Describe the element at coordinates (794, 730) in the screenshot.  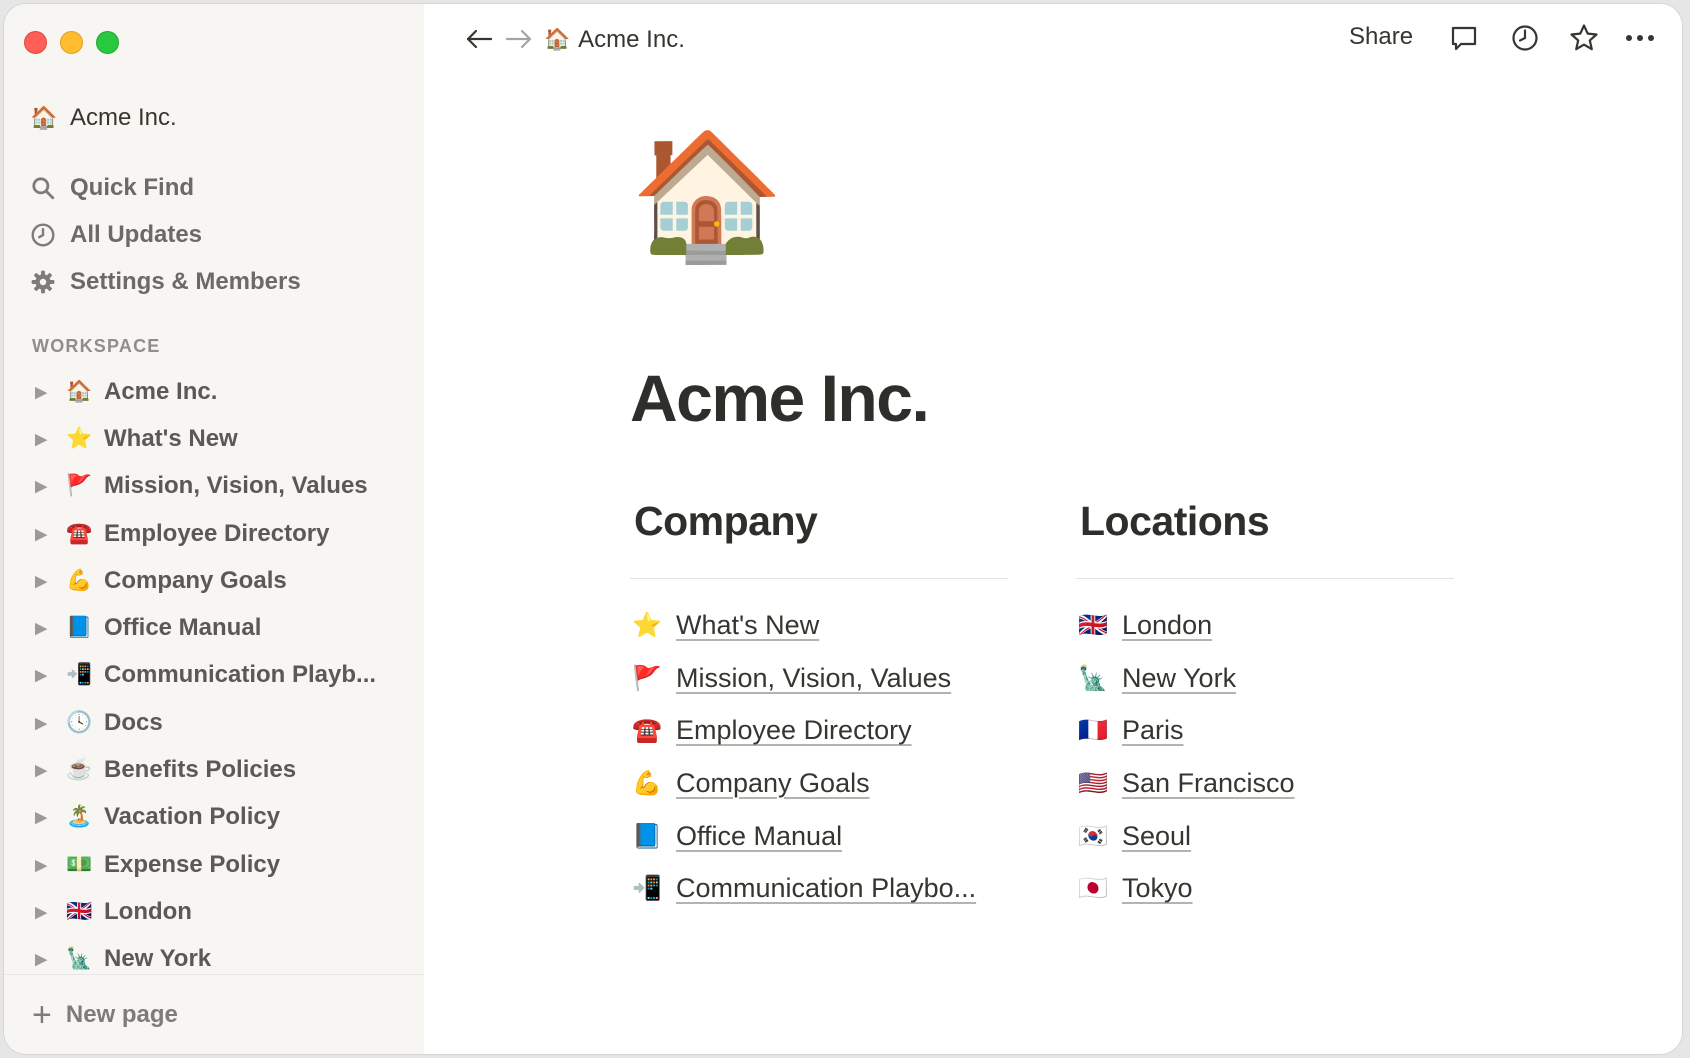
I see `page-link-label: Employee Directory` at that location.